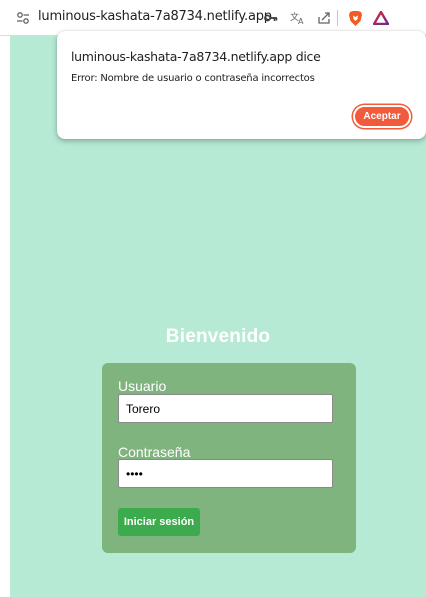 The image size is (426, 597). I want to click on svg-text: A, so click(301, 21).